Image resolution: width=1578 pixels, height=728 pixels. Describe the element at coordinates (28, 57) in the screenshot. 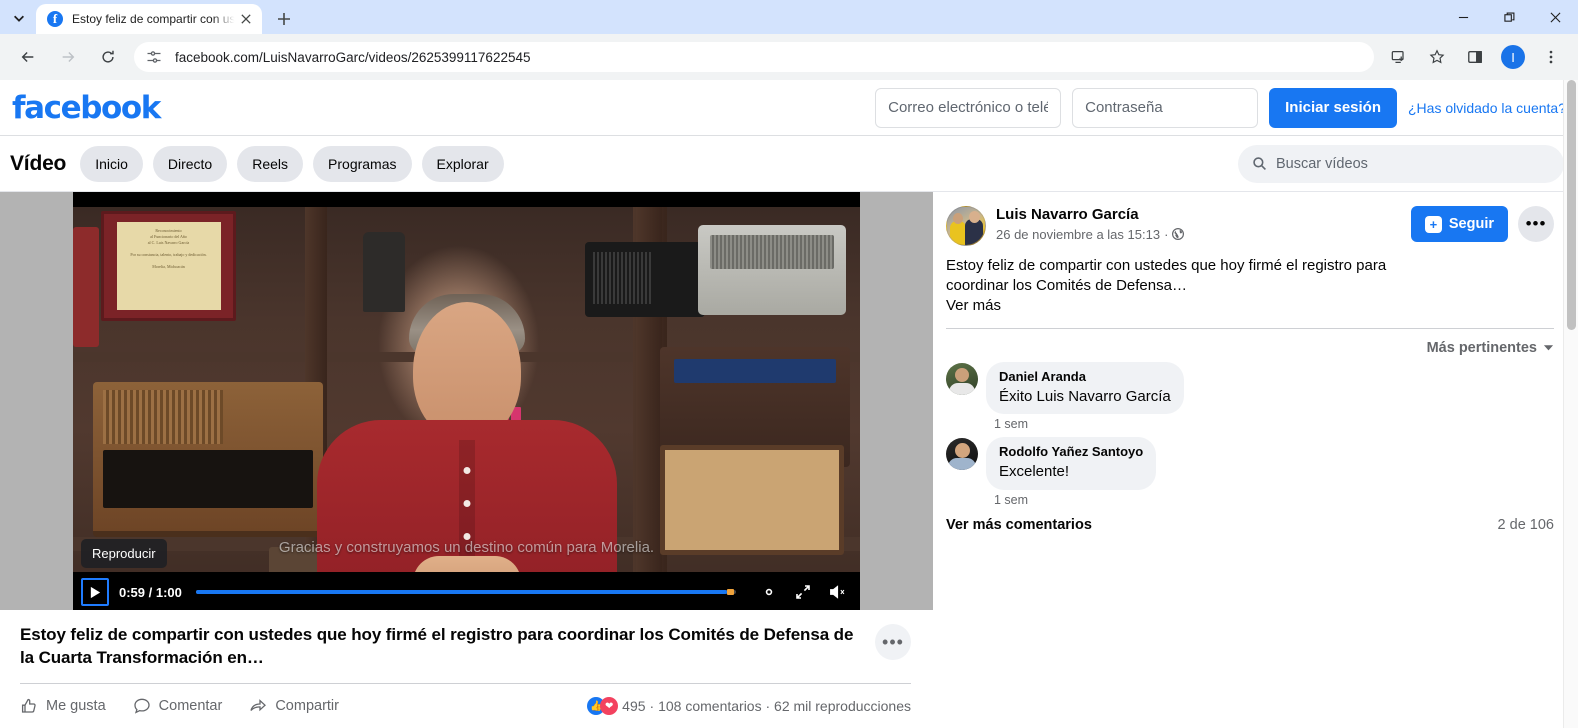

I see `back-arrow-icon` at that location.